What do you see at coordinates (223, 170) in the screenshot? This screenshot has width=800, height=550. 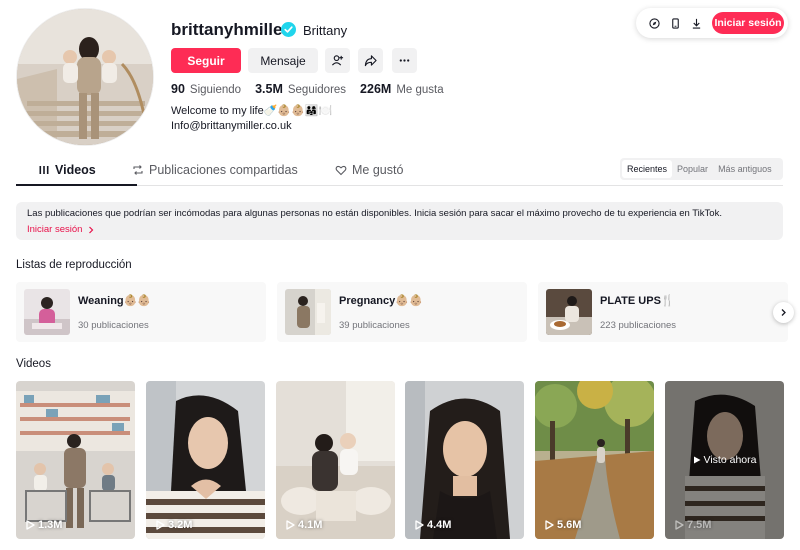 I see `tab-reposts-label: Publicaciones compartidas` at bounding box center [223, 170].